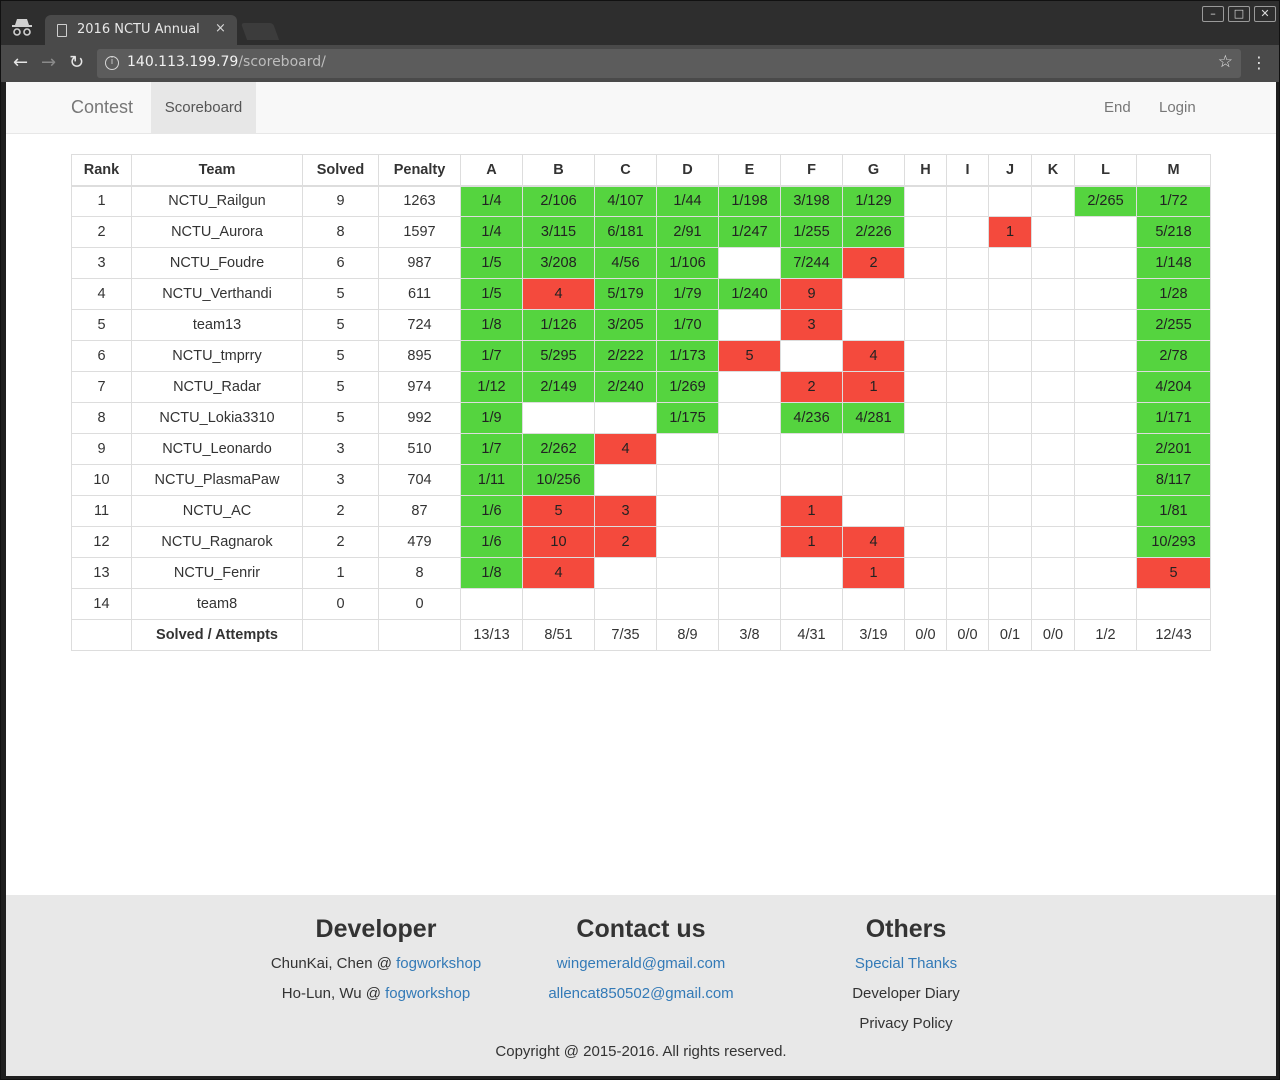  What do you see at coordinates (1259, 62) in the screenshot?
I see `browser-menu-icon: ⋮` at bounding box center [1259, 62].